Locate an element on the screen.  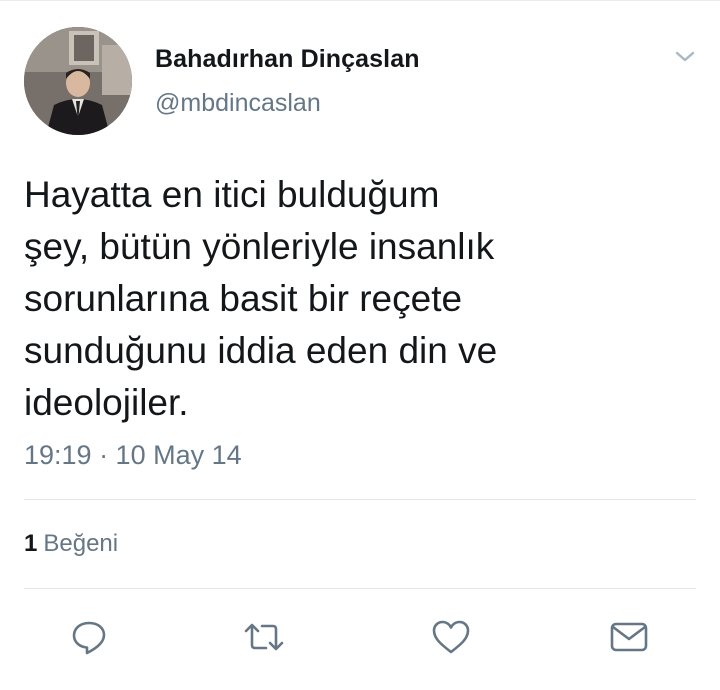
avatar-image is located at coordinates (78, 81).